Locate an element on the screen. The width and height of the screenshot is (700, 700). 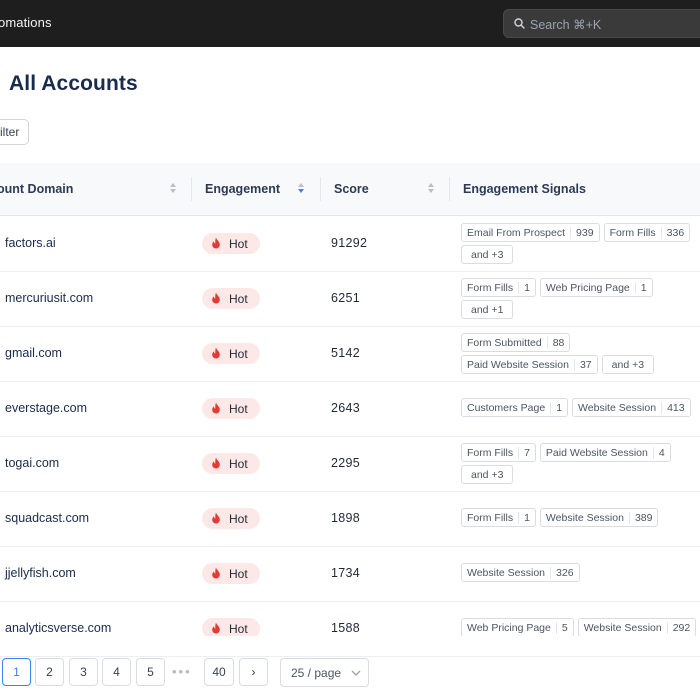
signal-count: 336 is located at coordinates (675, 232).